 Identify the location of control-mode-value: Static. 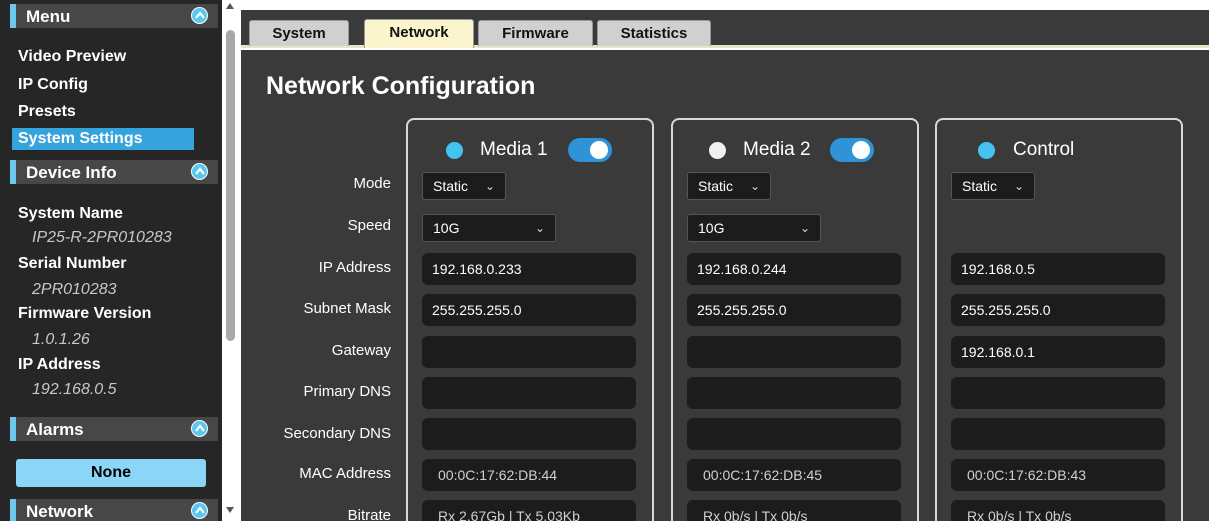
(980, 186).